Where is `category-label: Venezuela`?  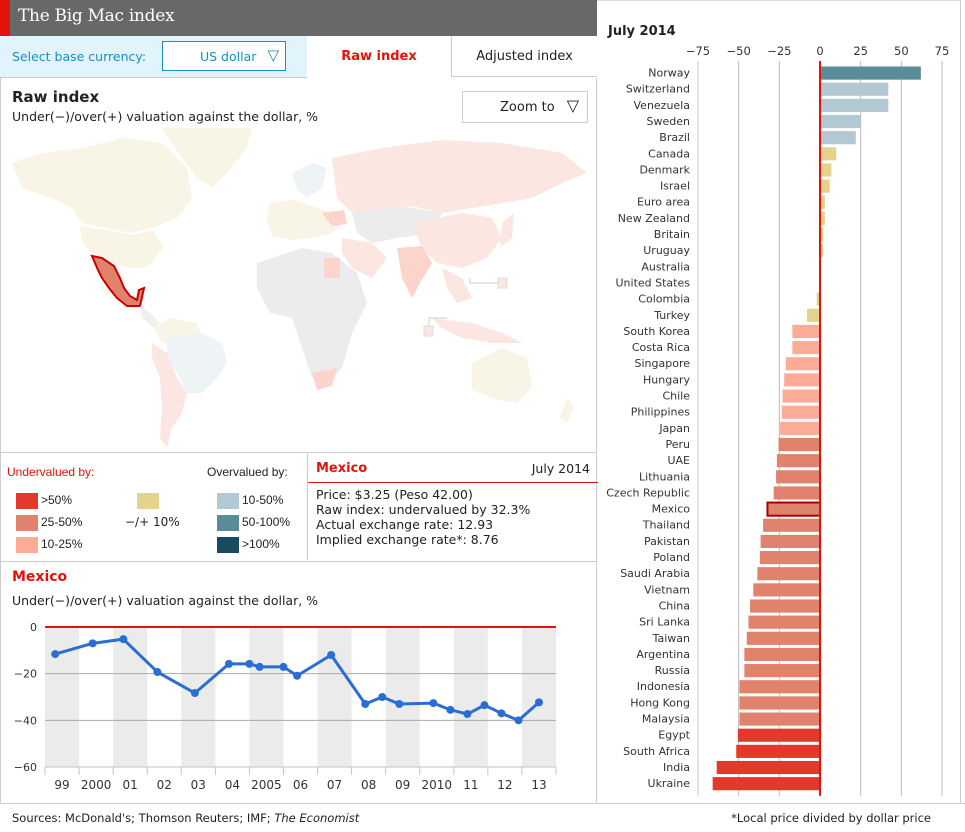
category-label: Venezuela is located at coordinates (662, 105).